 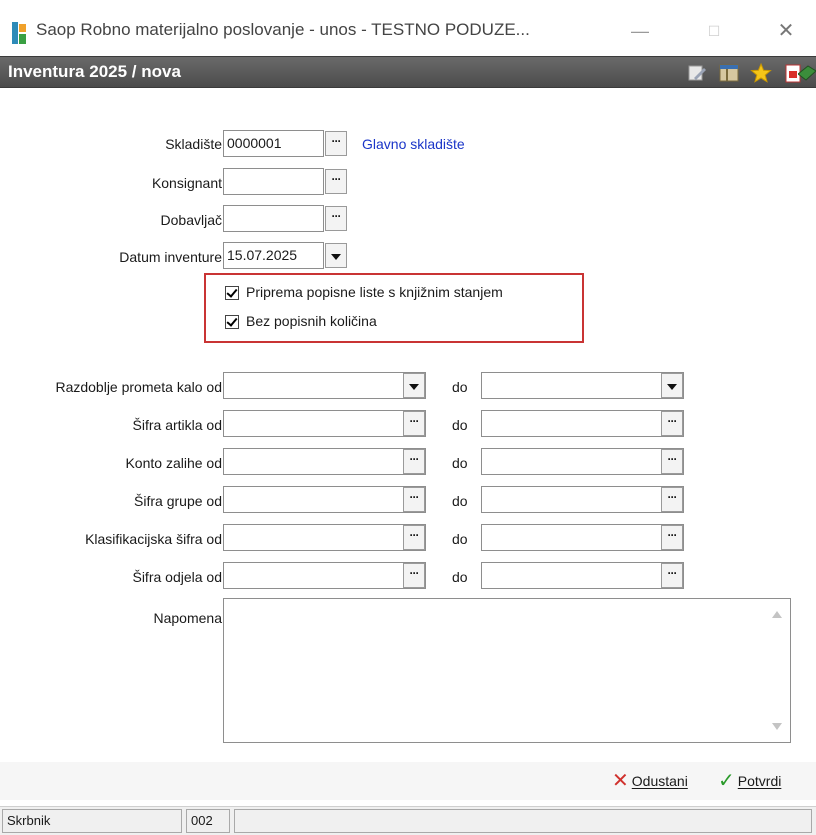 I want to click on skladiste-name-link: Glavno skladište, so click(x=413, y=144).